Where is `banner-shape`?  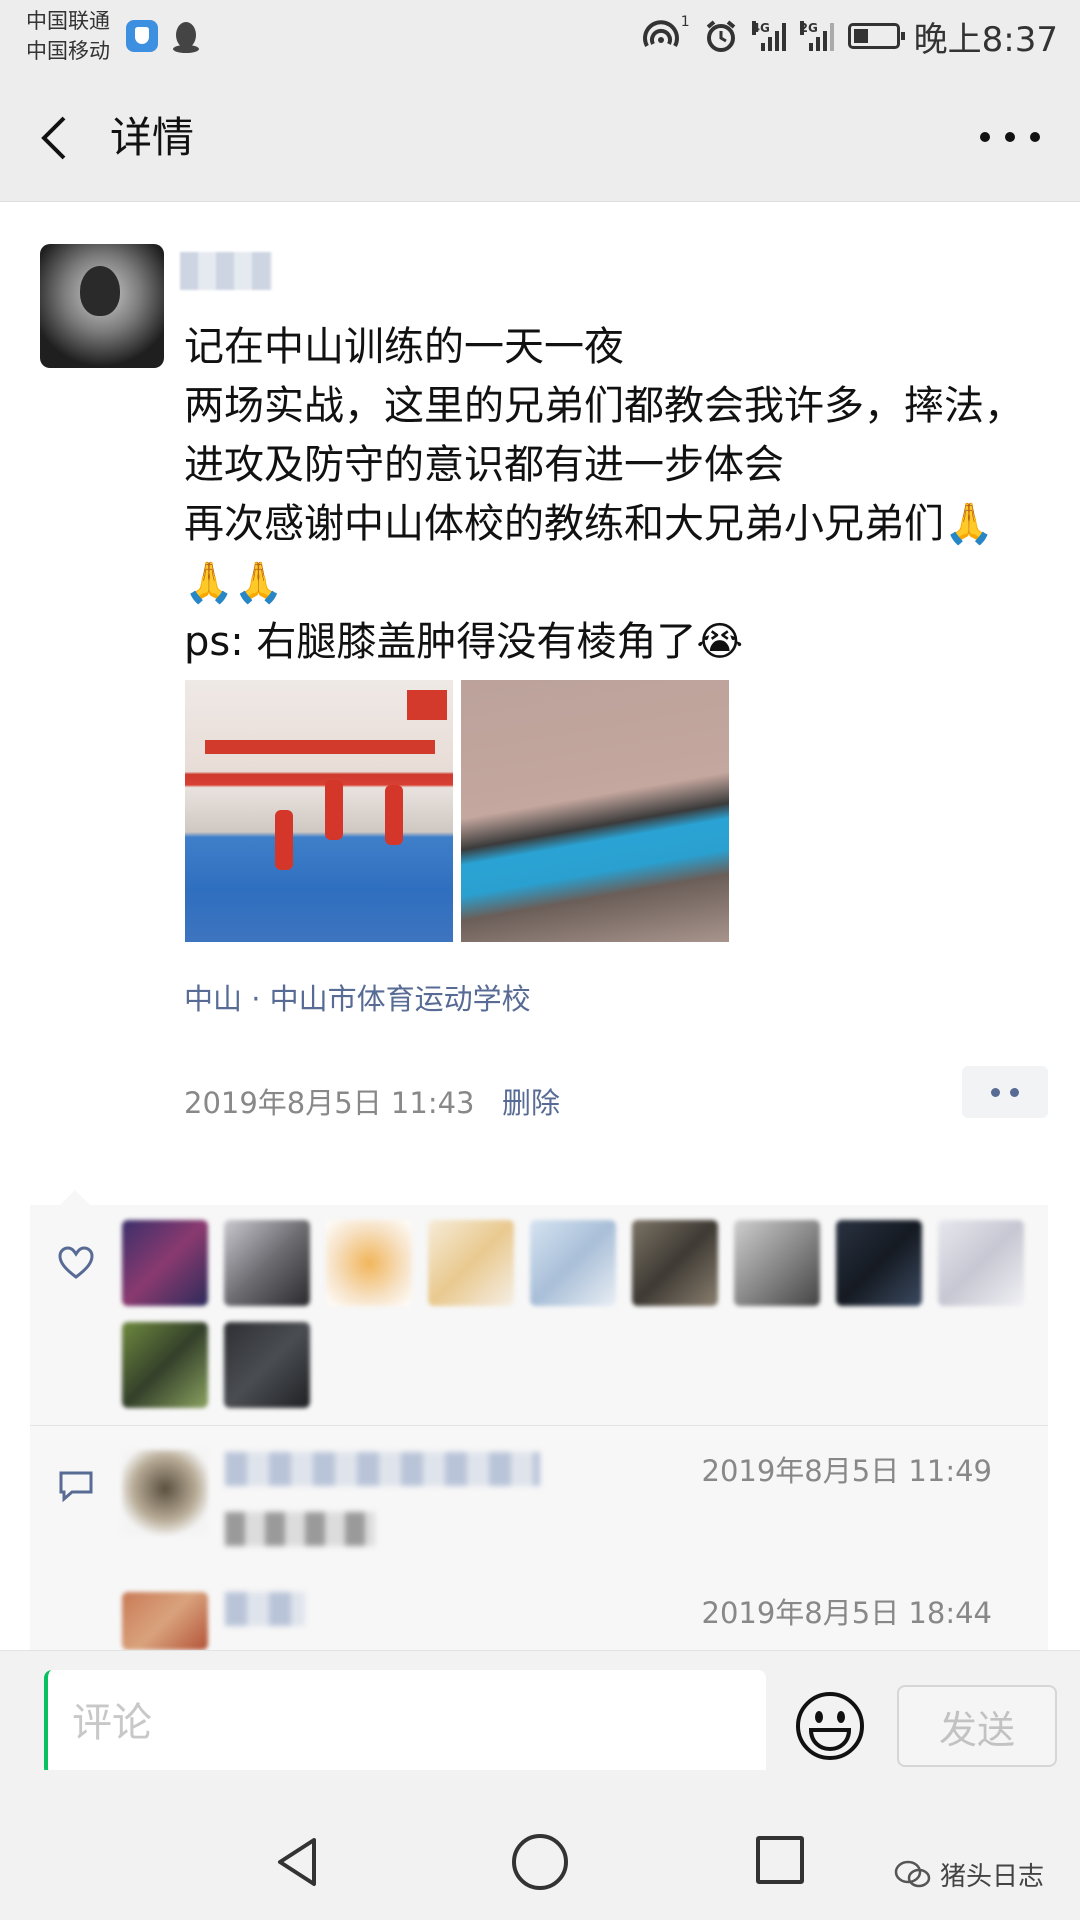 banner-shape is located at coordinates (320, 747).